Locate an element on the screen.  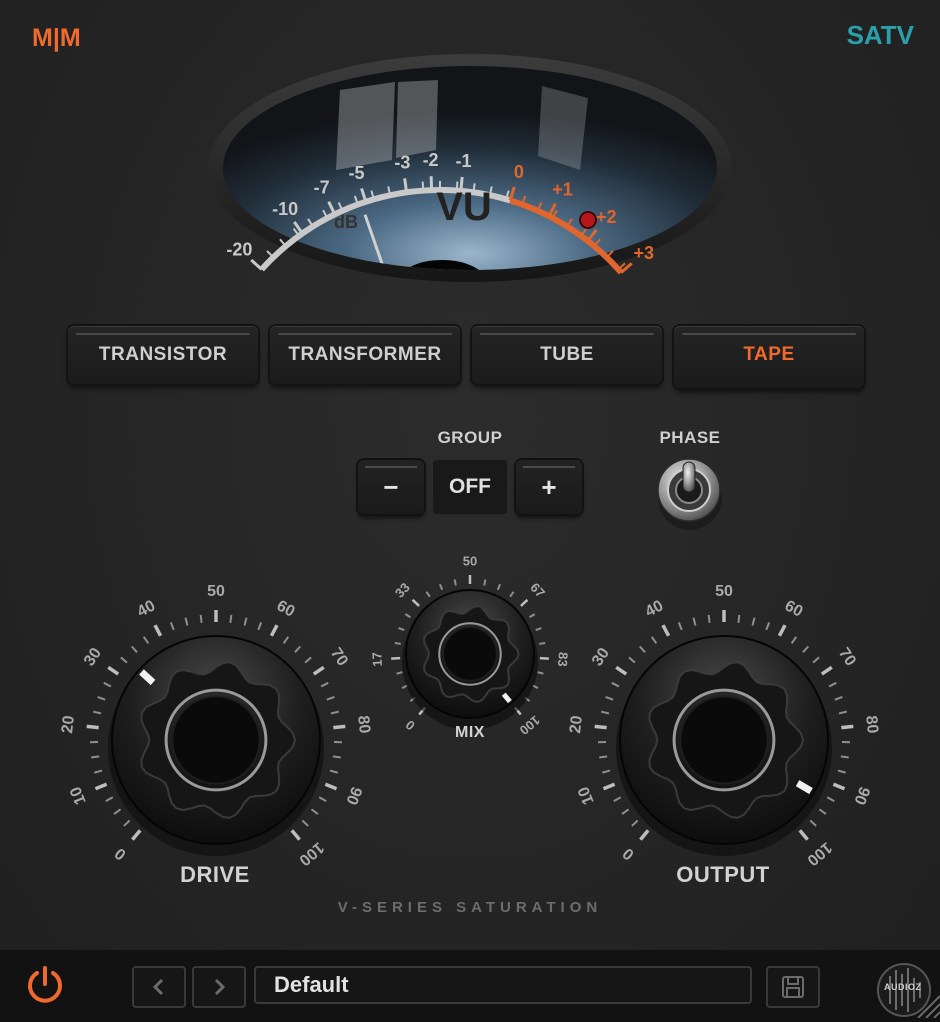
save-preset-button is located at coordinates (793, 987).